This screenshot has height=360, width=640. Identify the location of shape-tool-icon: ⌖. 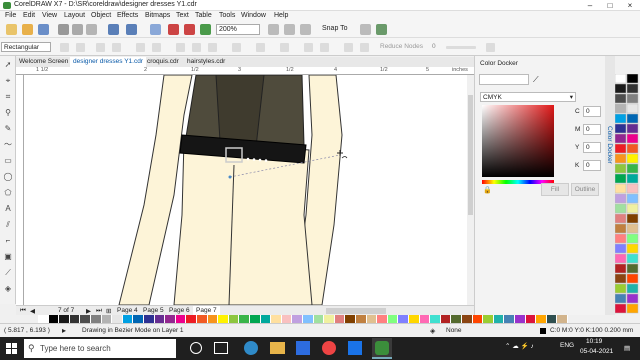
(8, 81).